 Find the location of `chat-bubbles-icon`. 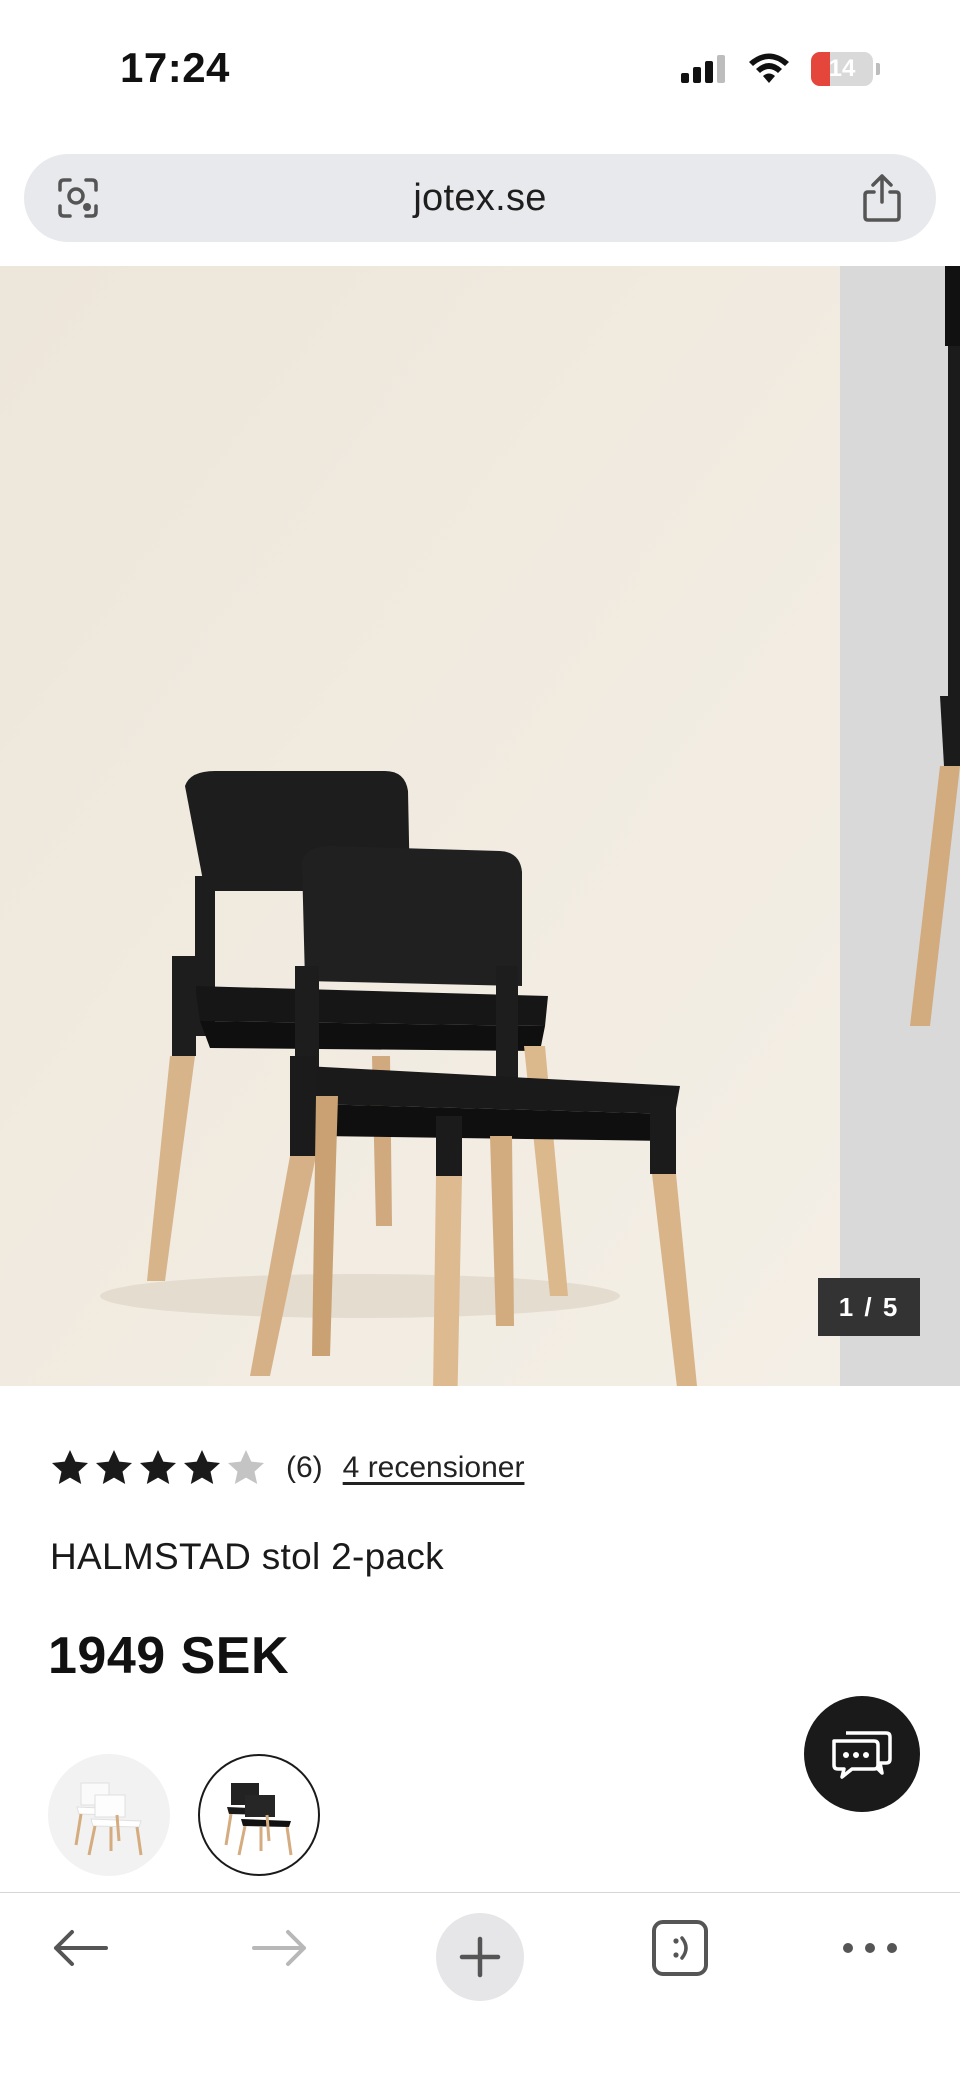

chat-bubbles-icon is located at coordinates (862, 1755).